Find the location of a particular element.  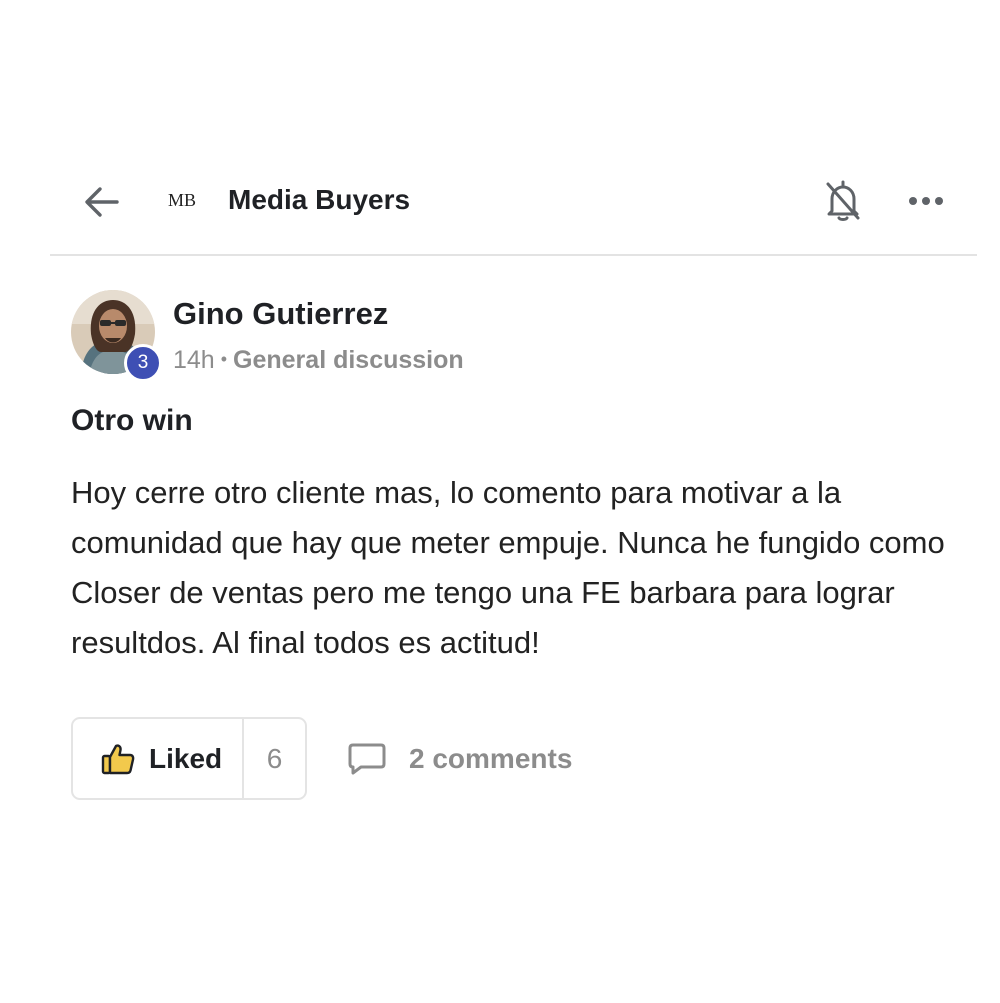

like-button: Liked is located at coordinates (158, 758).